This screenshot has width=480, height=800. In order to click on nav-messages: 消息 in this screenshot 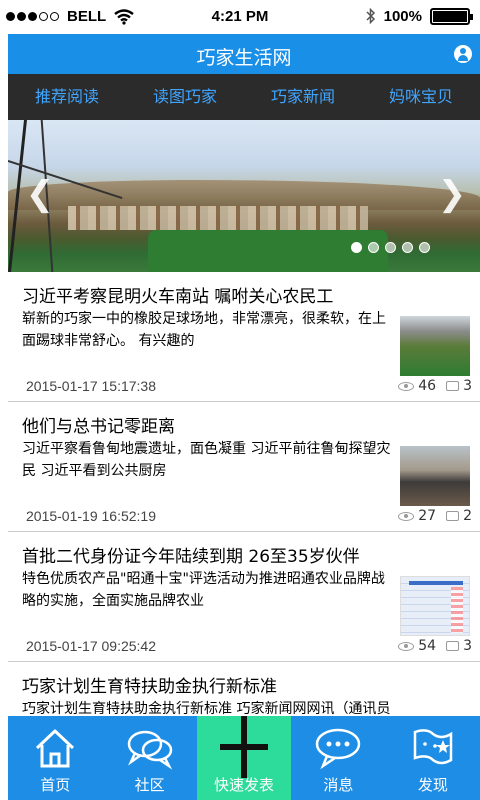, I will do `click(338, 758)`.